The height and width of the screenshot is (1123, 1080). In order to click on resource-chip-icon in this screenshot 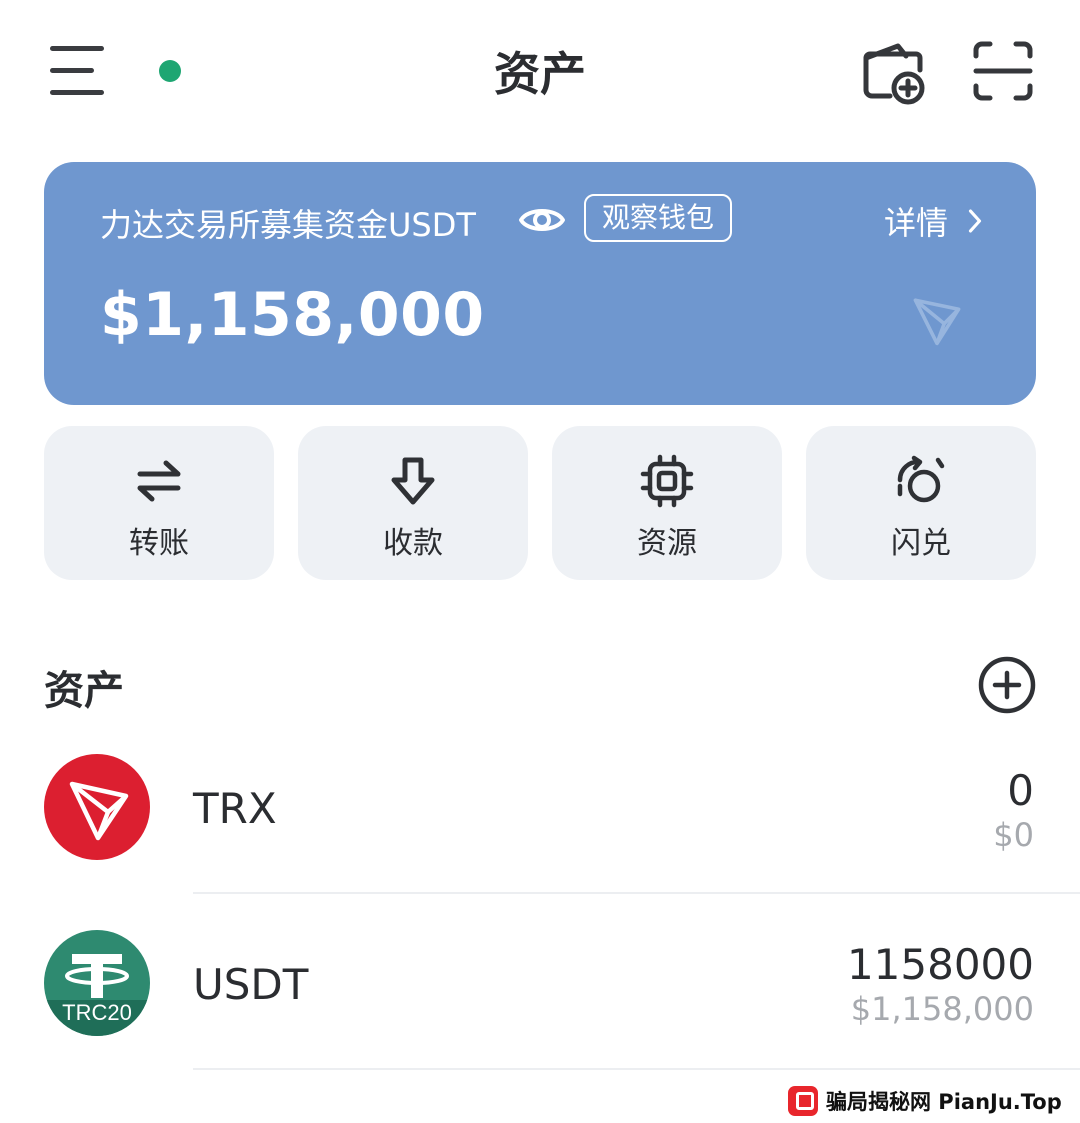, I will do `click(667, 481)`.